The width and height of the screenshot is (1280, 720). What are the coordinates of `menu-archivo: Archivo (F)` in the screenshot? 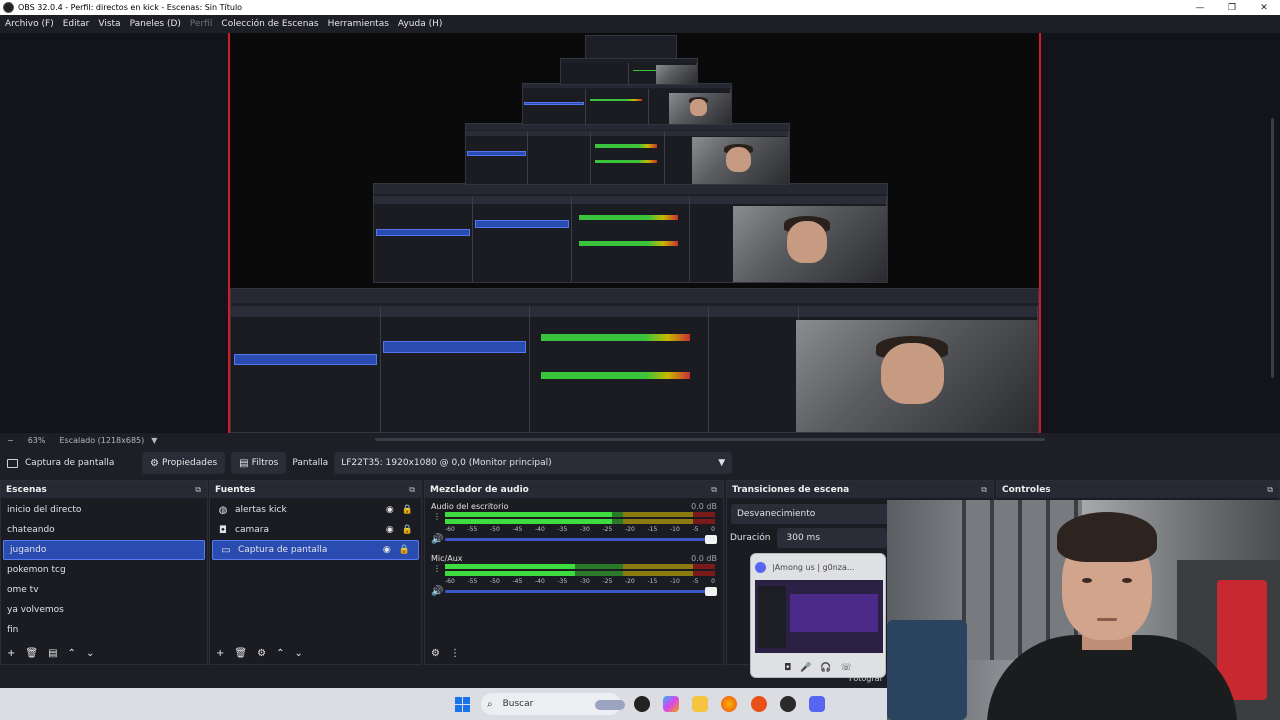 It's located at (29, 24).